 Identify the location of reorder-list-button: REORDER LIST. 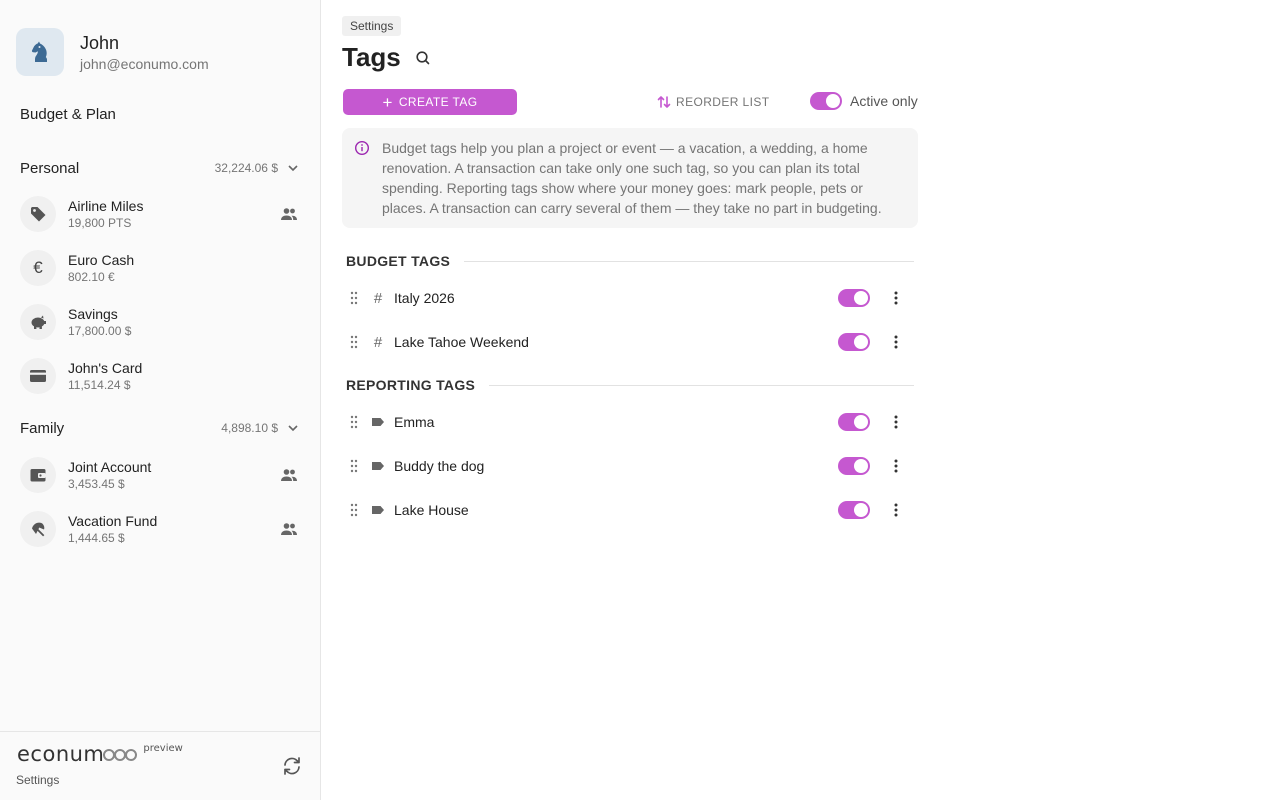
(712, 102).